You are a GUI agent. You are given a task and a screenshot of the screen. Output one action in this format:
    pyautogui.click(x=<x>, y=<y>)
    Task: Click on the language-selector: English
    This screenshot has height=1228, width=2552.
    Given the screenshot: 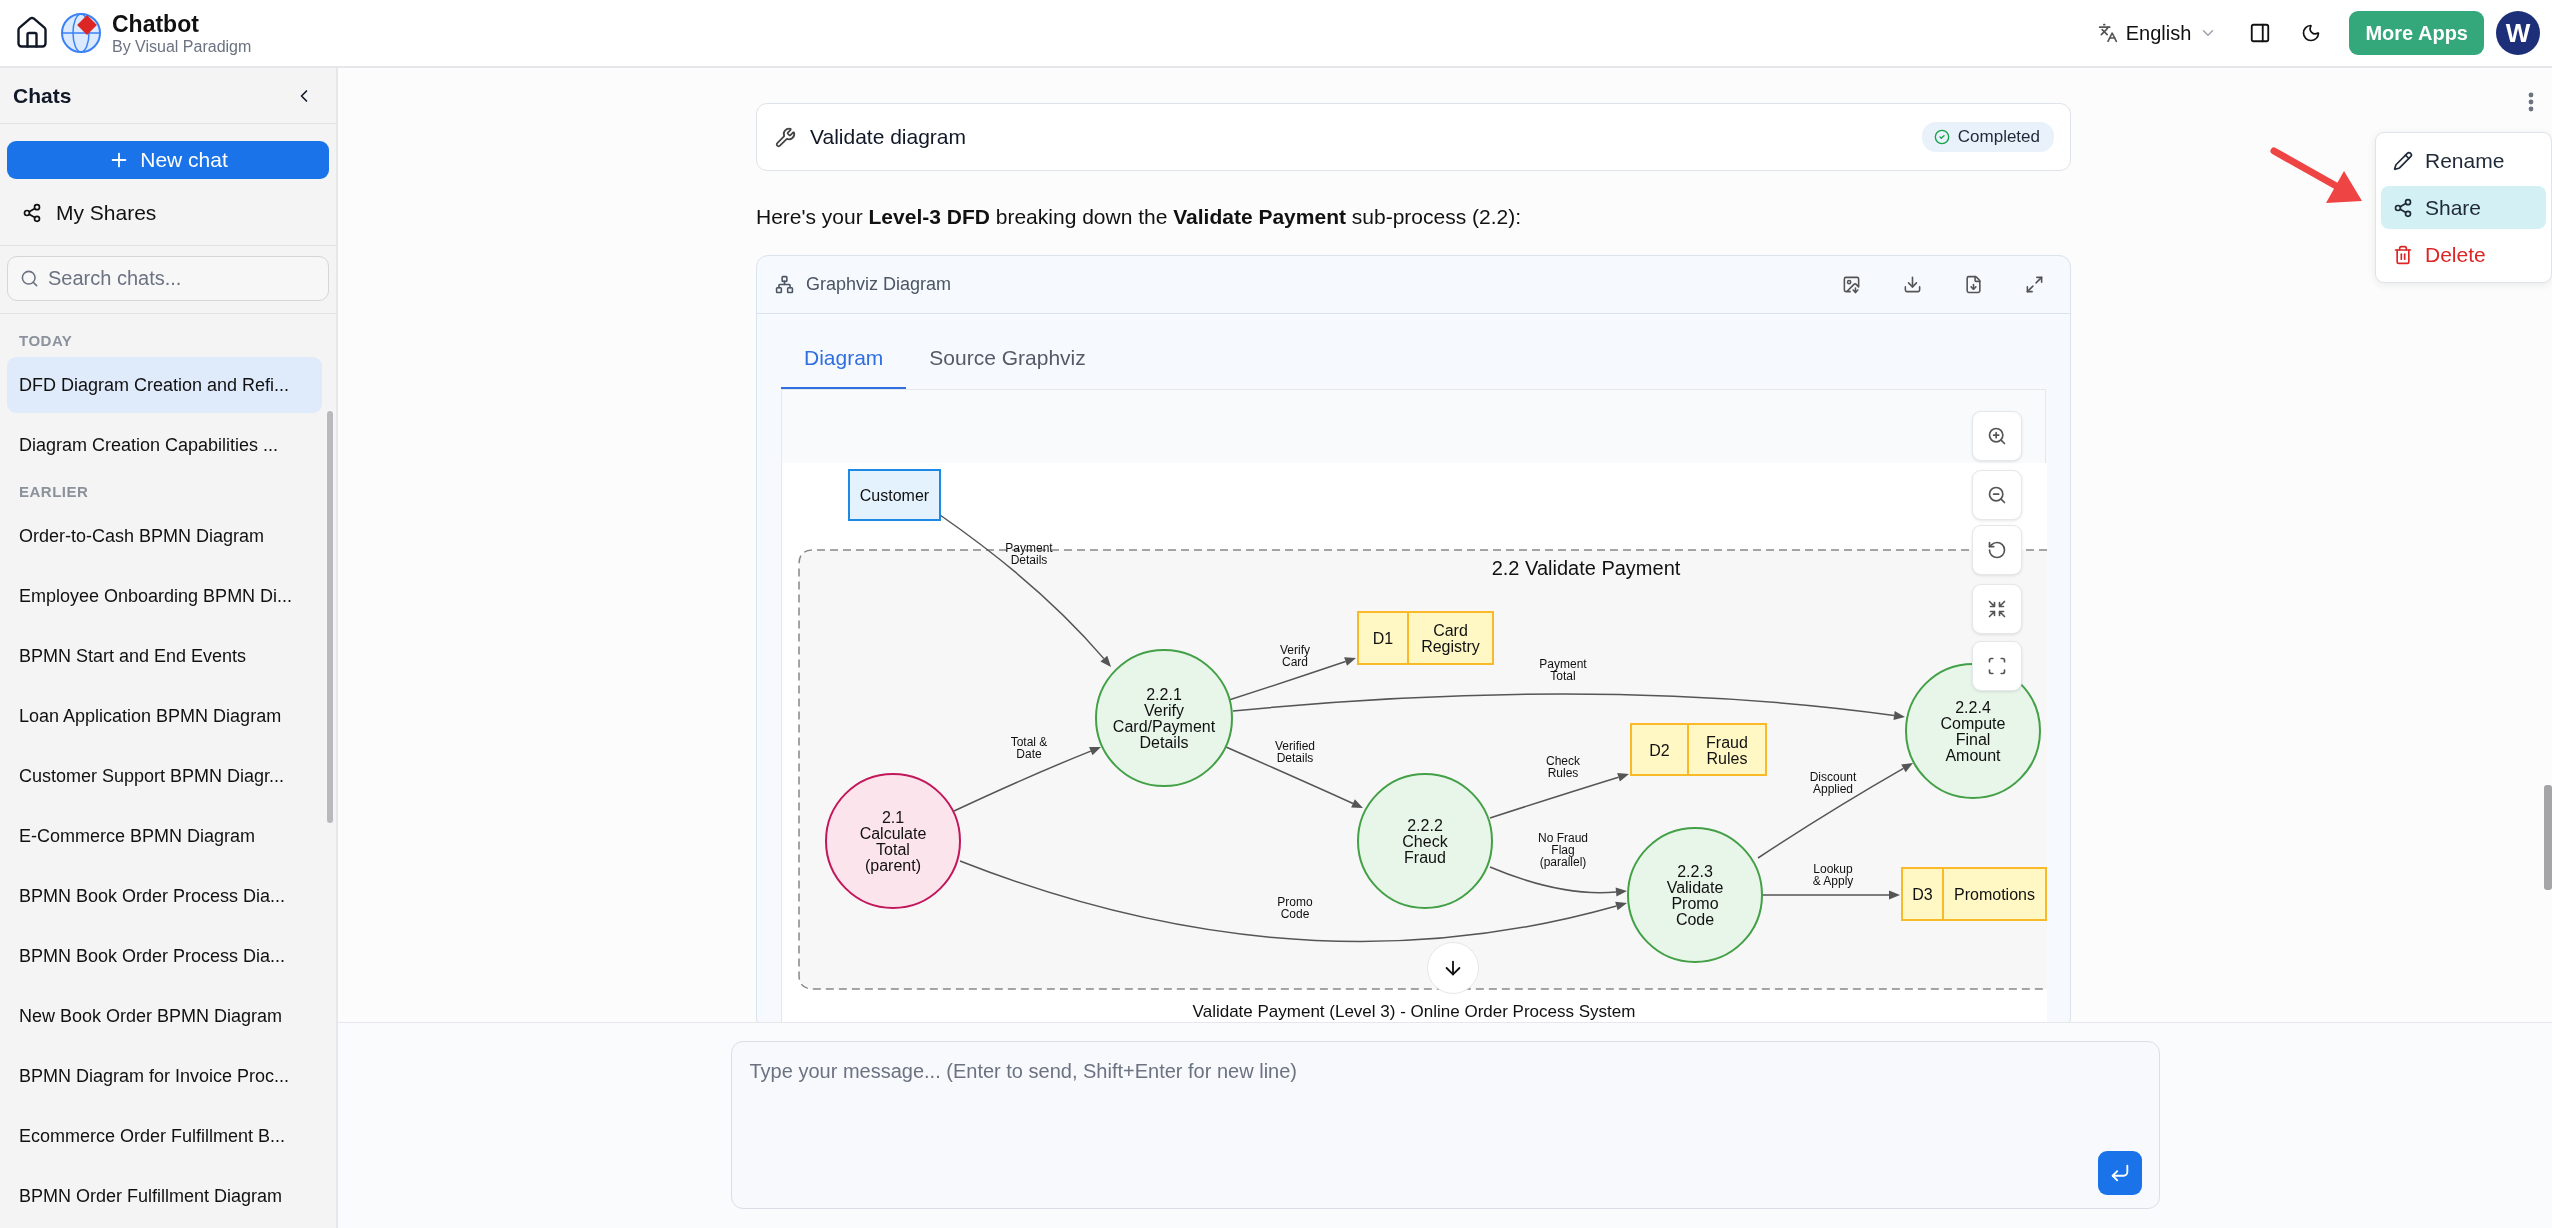 What is the action you would take?
    pyautogui.click(x=2157, y=33)
    